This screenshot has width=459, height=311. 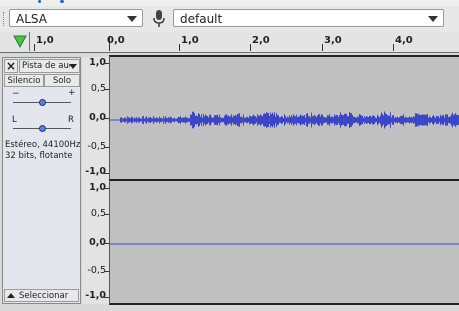 What do you see at coordinates (11, 66) in the screenshot?
I see `close-track-button: ×` at bounding box center [11, 66].